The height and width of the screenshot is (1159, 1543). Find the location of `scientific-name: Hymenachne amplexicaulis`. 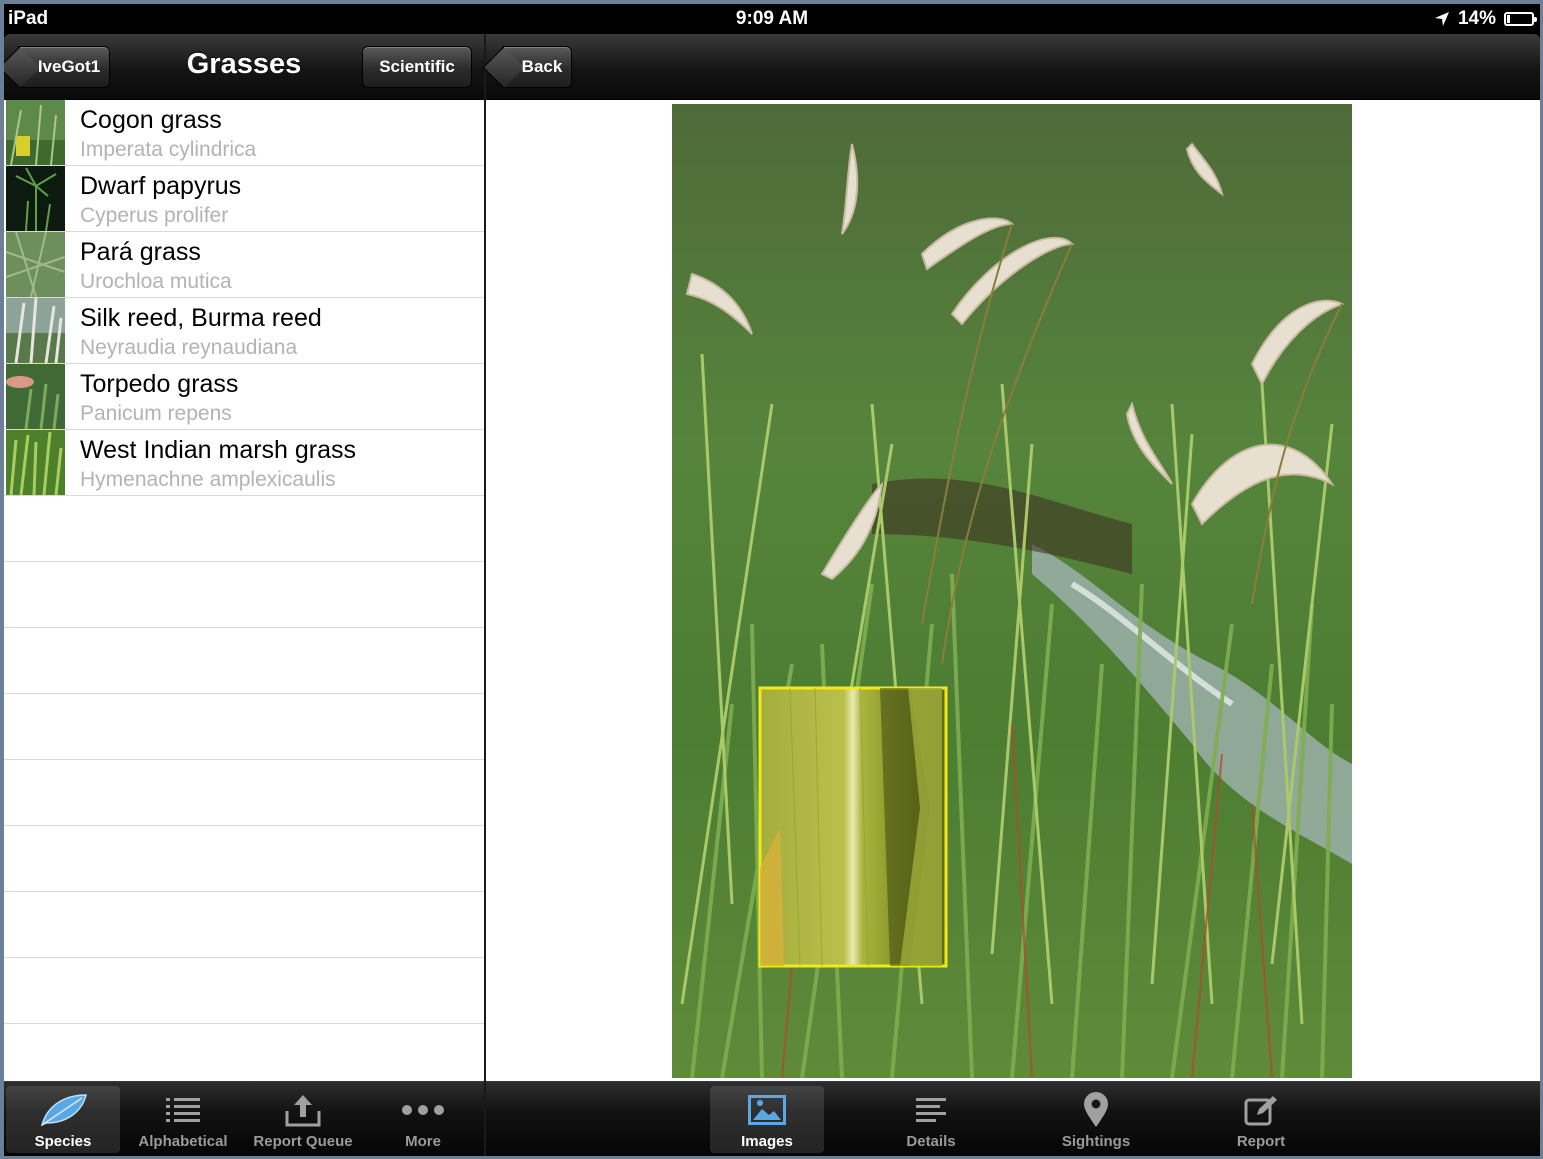

scientific-name: Hymenachne amplexicaulis is located at coordinates (208, 479).